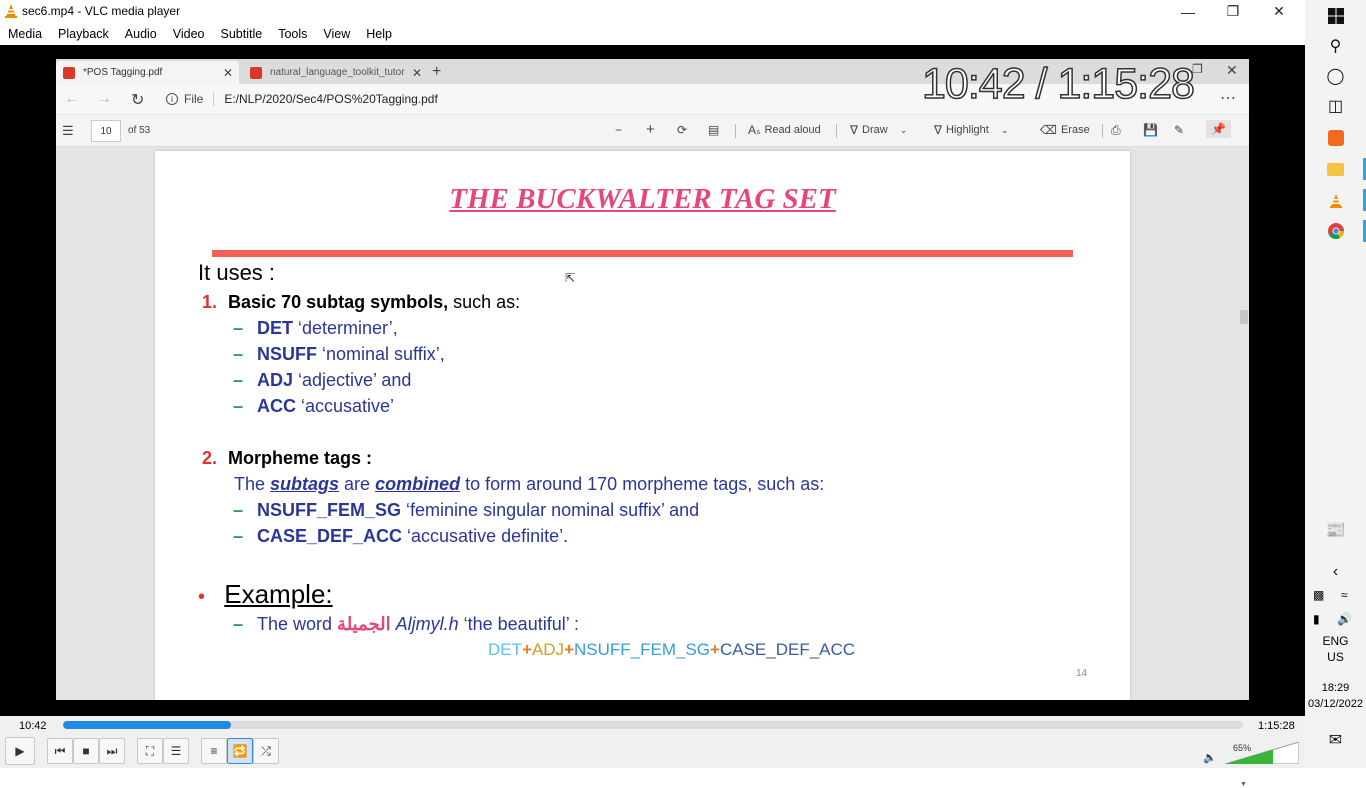 This screenshot has height=788, width=1366. Describe the element at coordinates (335, 72) in the screenshot. I see `tab-nltk-tutorial: natural_language_toolkit_tutorial ✕` at that location.